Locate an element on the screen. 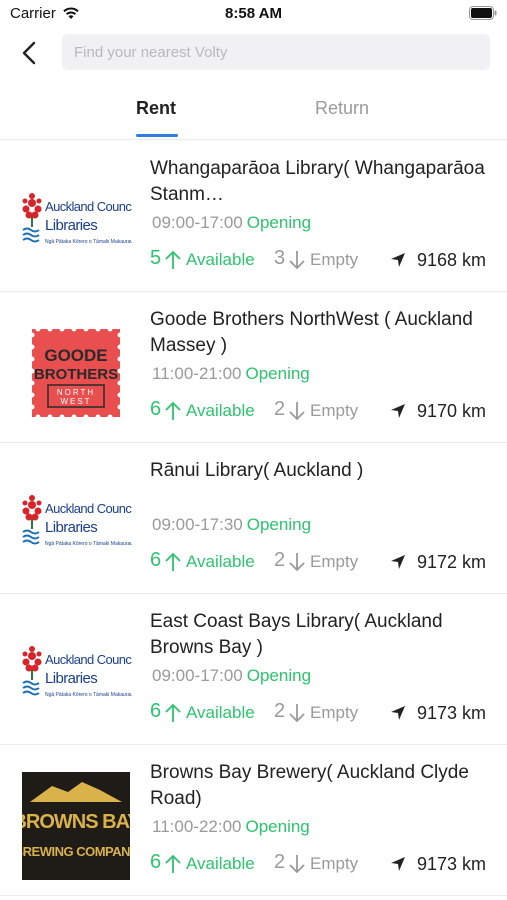 This screenshot has width=507, height=900. station-stats: 5 Available 3 Empty 9168 km is located at coordinates (320, 260).